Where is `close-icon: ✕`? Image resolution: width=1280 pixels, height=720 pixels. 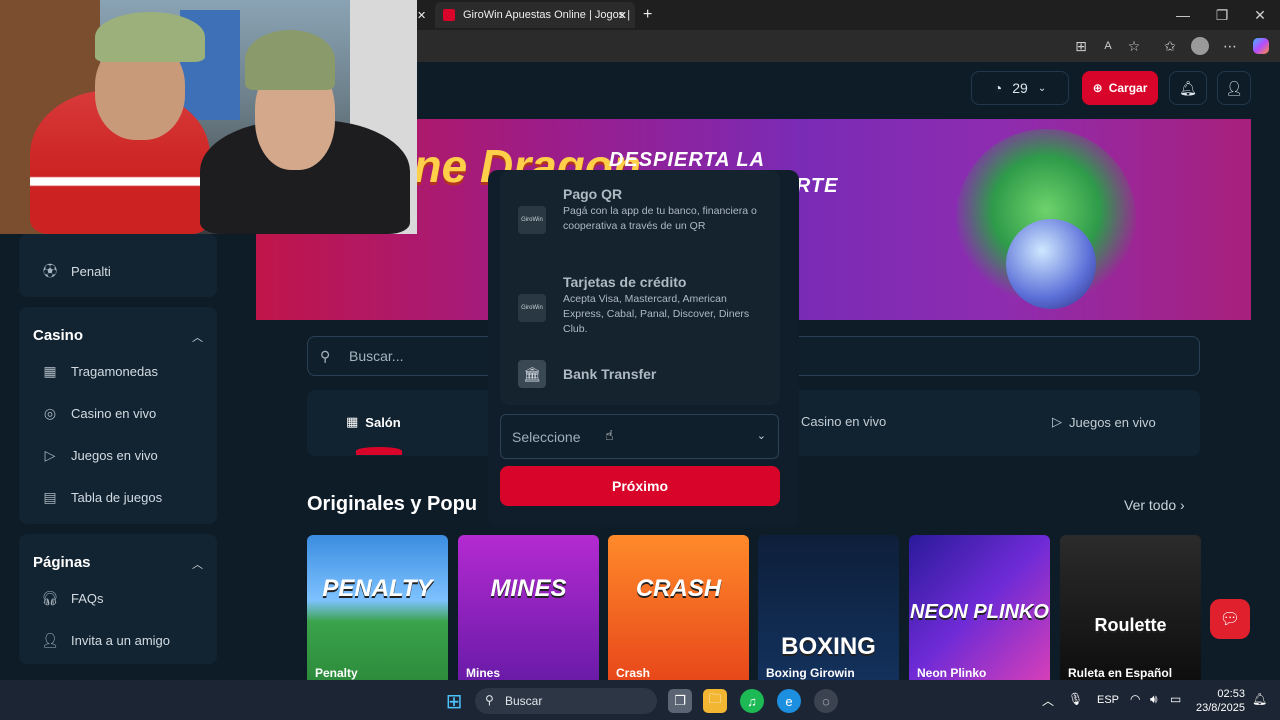 close-icon: ✕ is located at coordinates (1260, 15).